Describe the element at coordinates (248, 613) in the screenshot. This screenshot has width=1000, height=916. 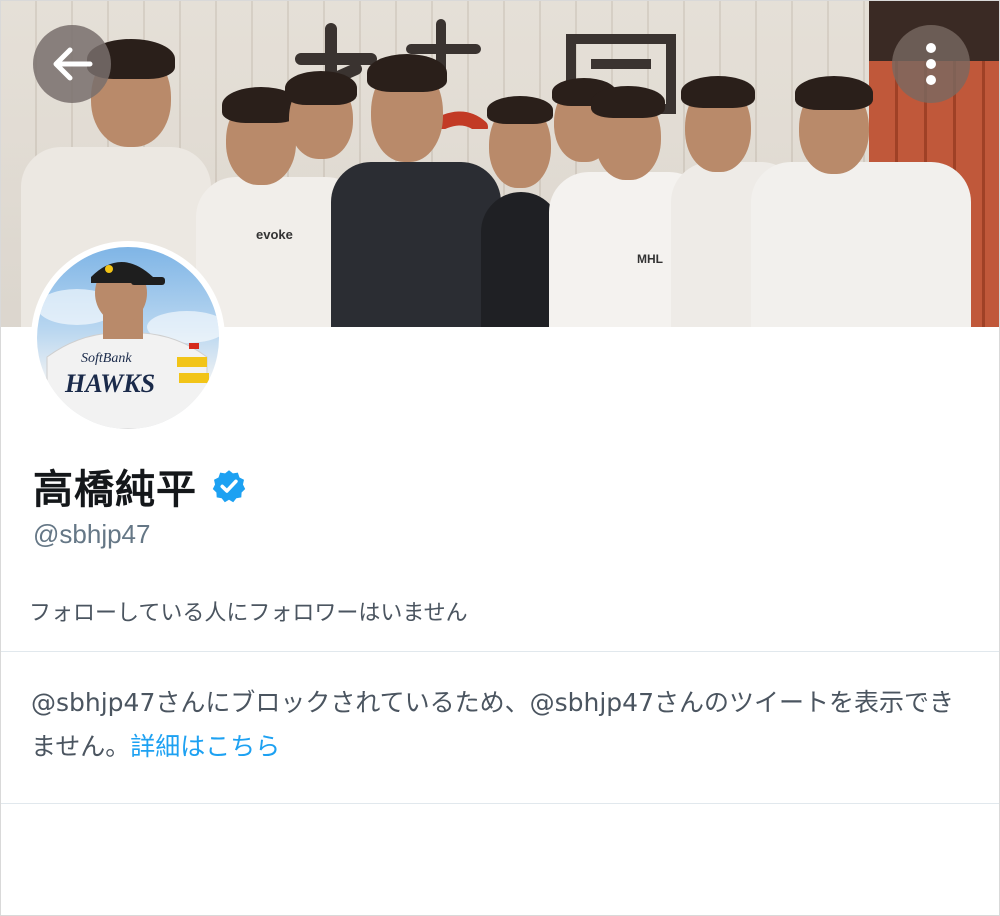
I see `follow-info-text: フォローしている人にフォロワーはいません` at that location.